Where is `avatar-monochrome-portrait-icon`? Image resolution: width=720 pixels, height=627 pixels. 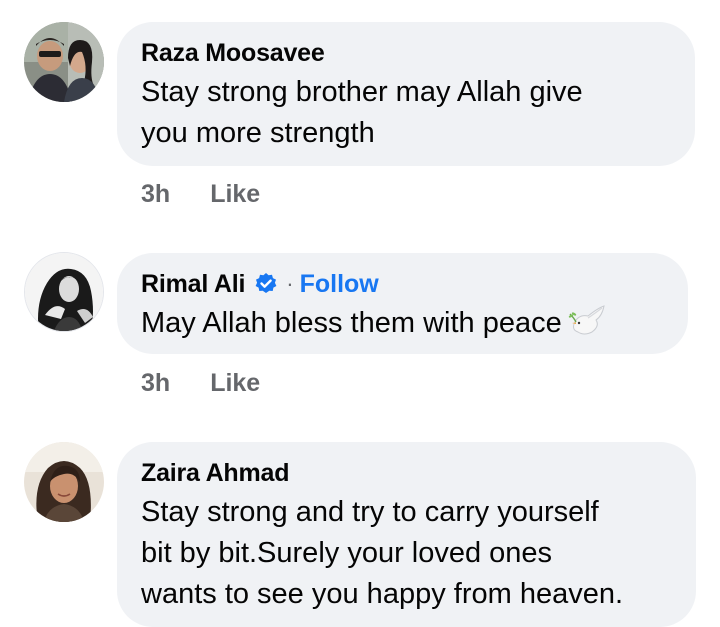 avatar-monochrome-portrait-icon is located at coordinates (64, 292).